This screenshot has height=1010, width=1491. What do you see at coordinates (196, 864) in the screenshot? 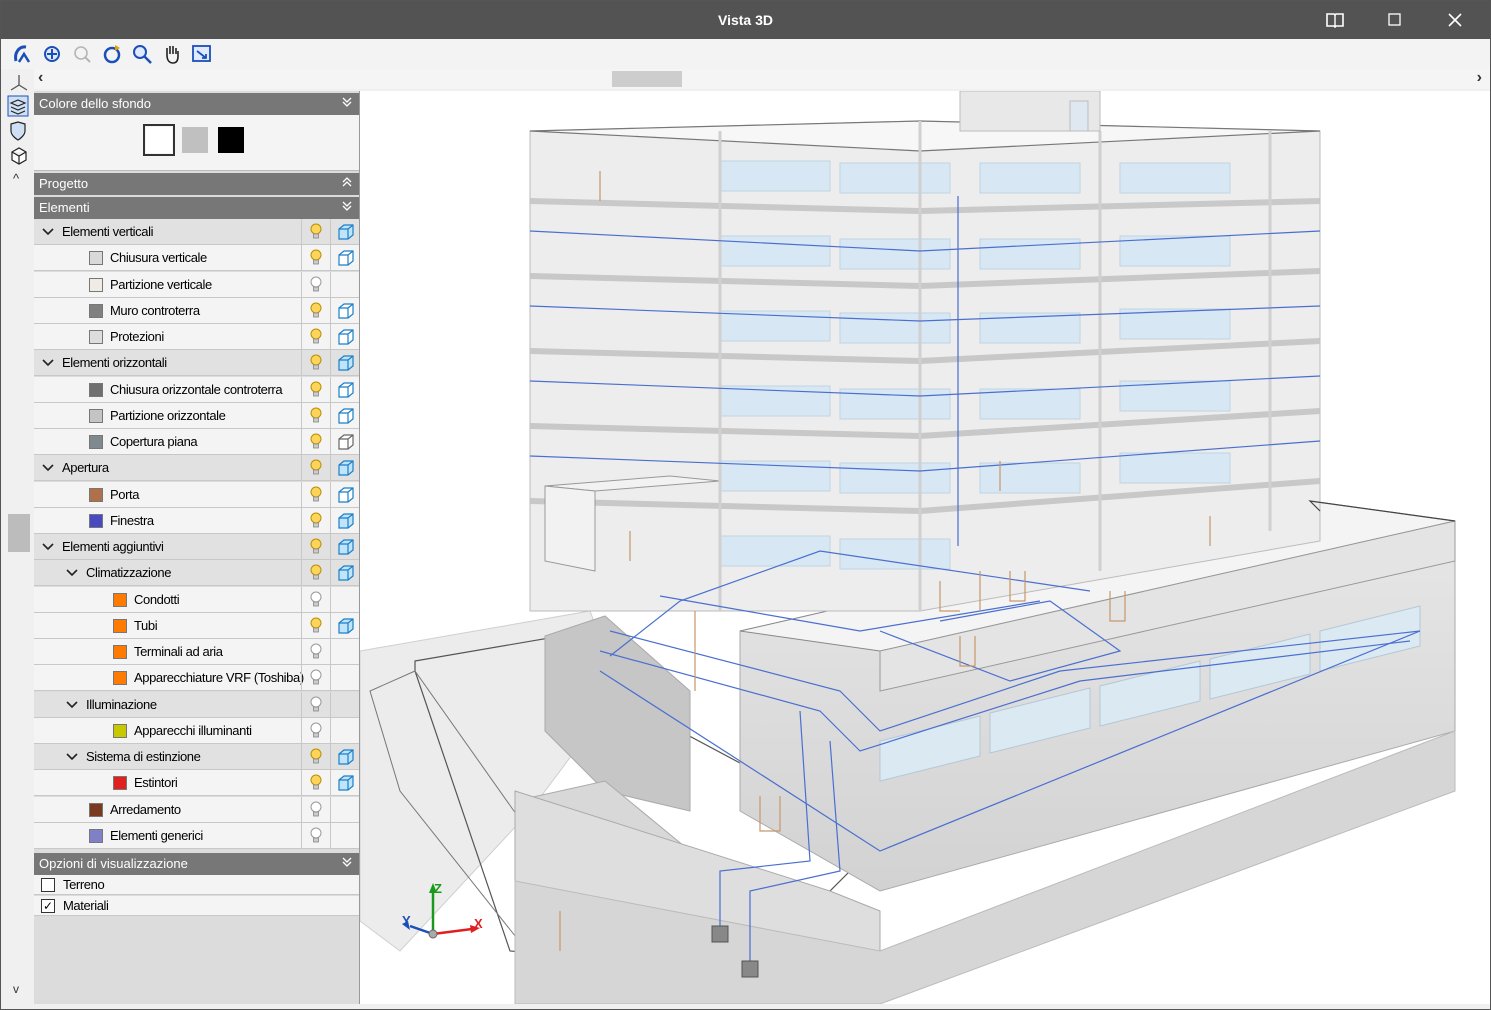
I see `display-options-header: Opzioni di visualizzazione` at bounding box center [196, 864].